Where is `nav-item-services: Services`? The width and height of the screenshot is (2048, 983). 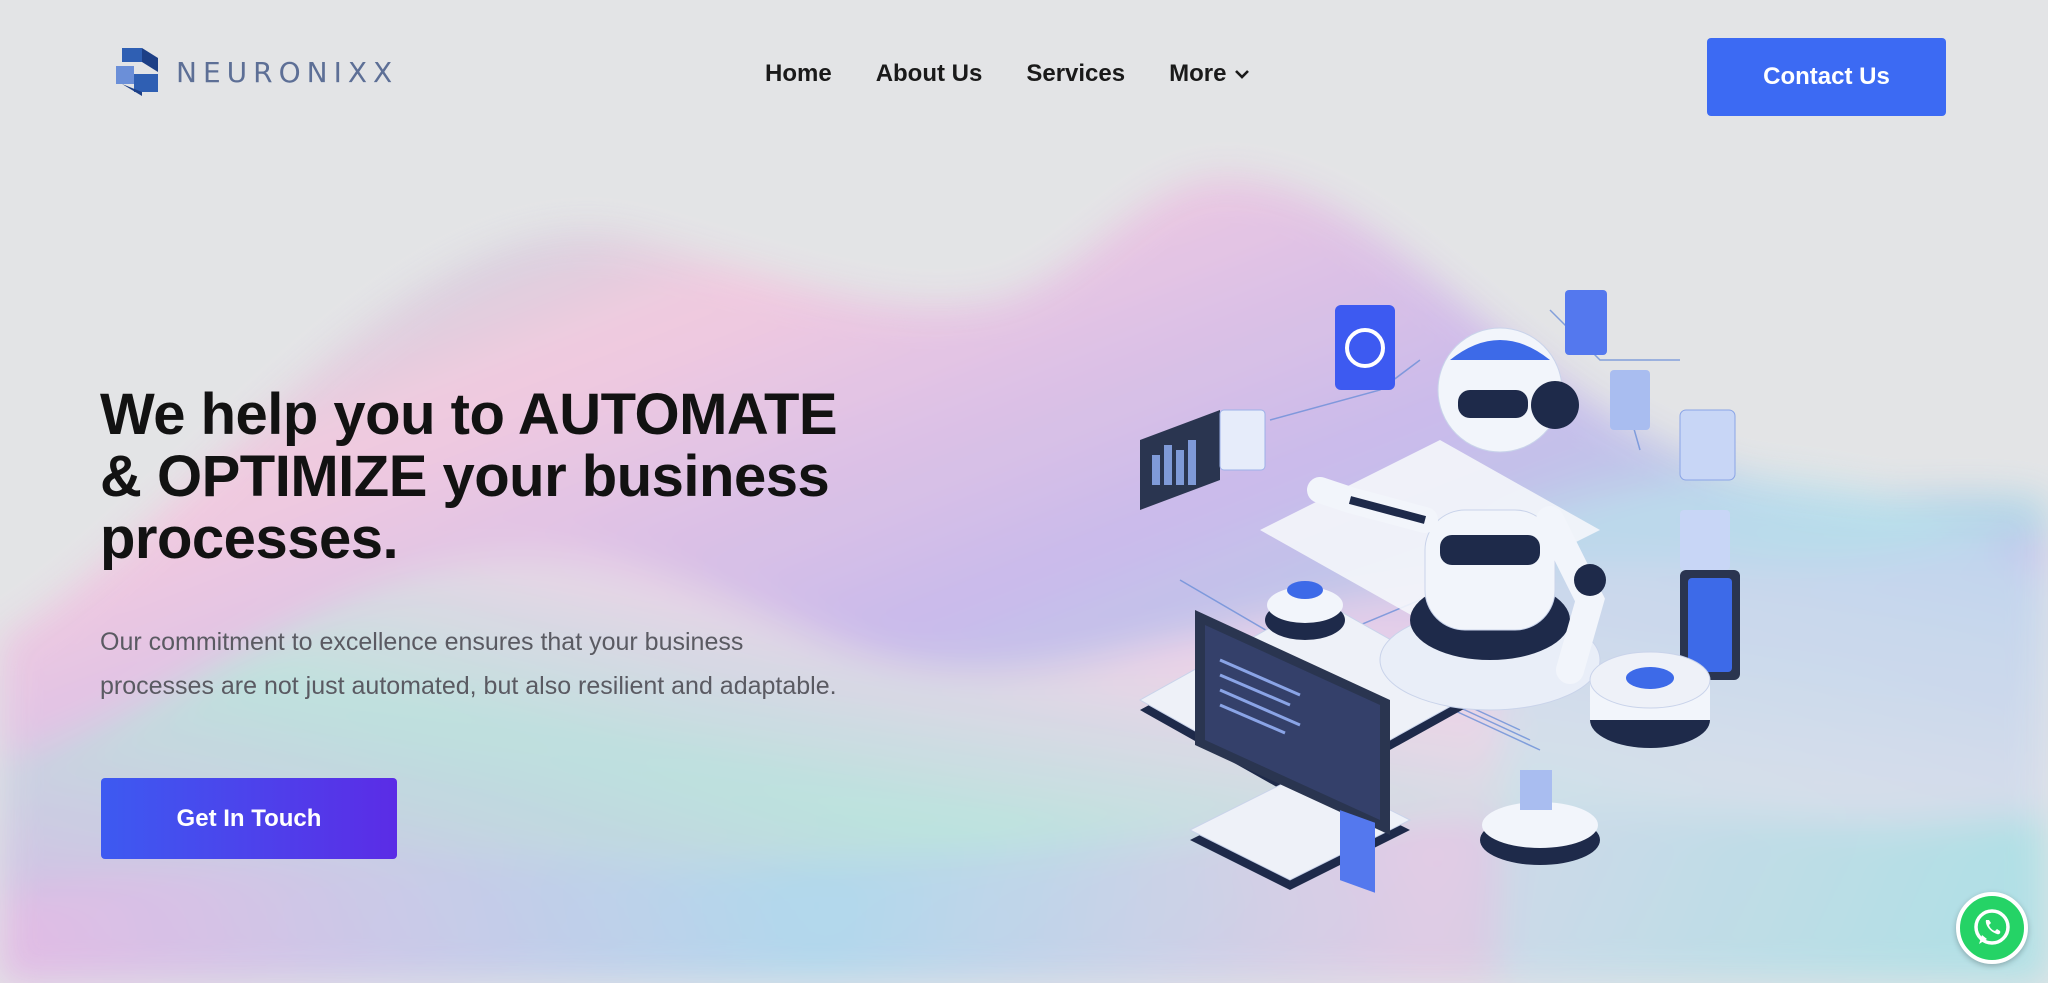
nav-item-services: Services is located at coordinates (1075, 74).